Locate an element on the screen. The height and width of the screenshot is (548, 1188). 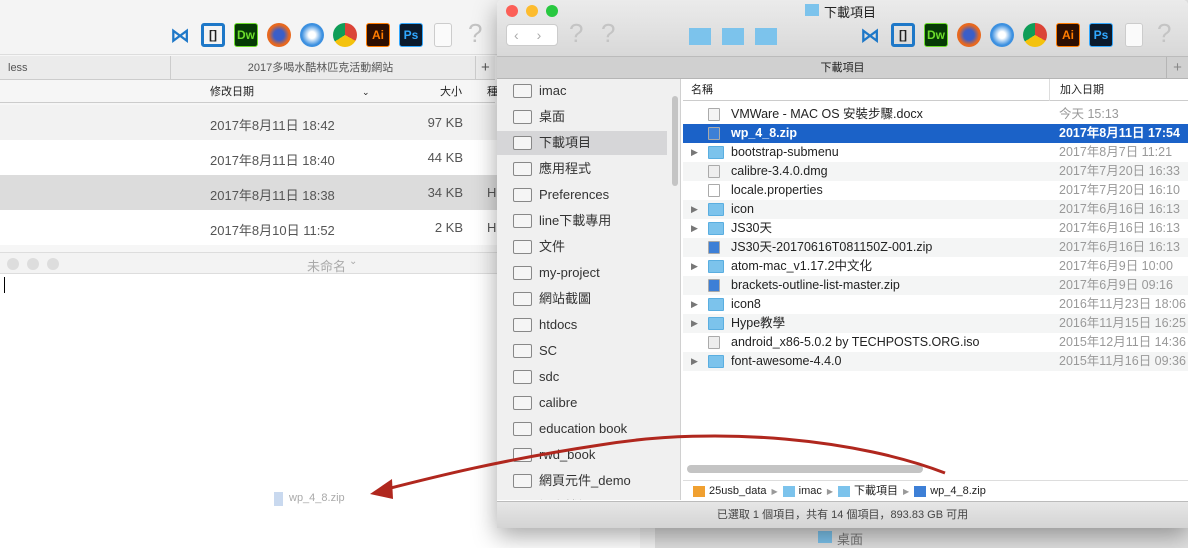
sidebar-item: 網頁元件_demo is located at coordinates (582, 481).